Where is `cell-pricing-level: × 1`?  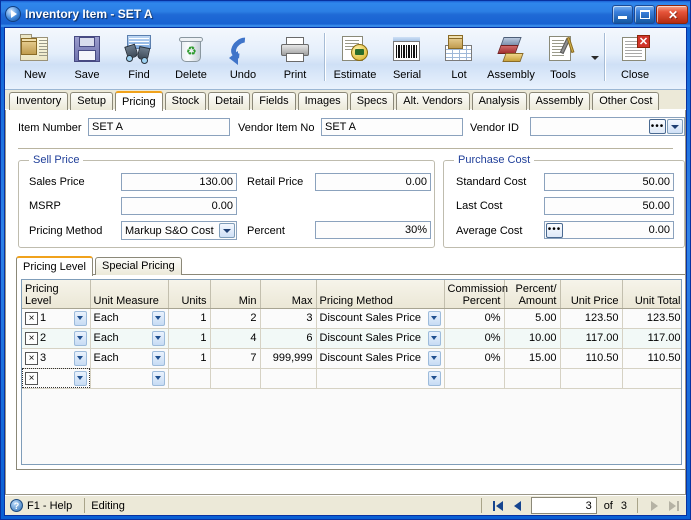
cell-pricing-level: × 1 is located at coordinates (56, 318).